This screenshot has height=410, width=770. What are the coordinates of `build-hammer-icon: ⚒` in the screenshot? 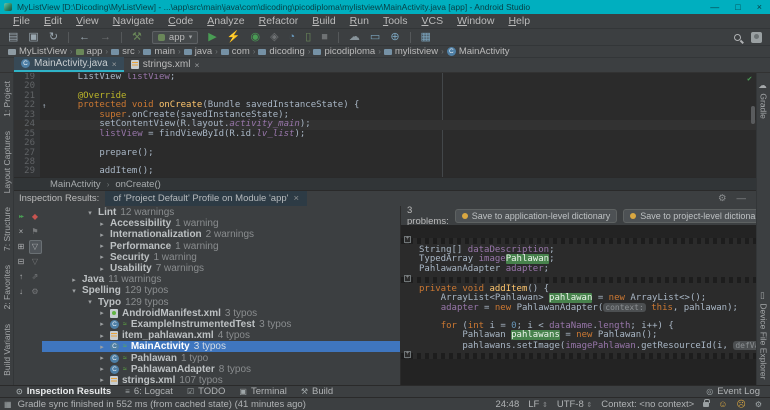 It's located at (137, 37).